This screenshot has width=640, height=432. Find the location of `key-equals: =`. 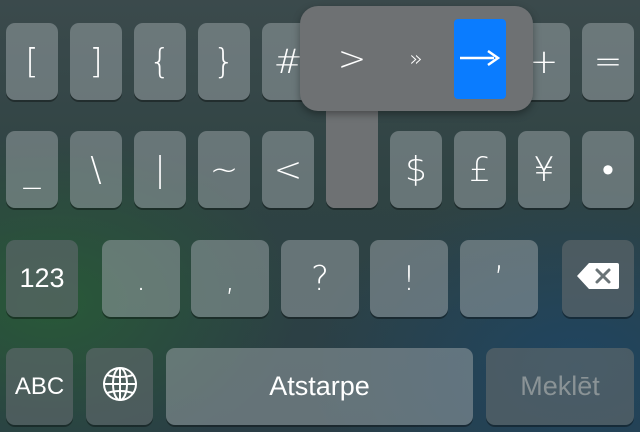

key-equals: = is located at coordinates (608, 61).